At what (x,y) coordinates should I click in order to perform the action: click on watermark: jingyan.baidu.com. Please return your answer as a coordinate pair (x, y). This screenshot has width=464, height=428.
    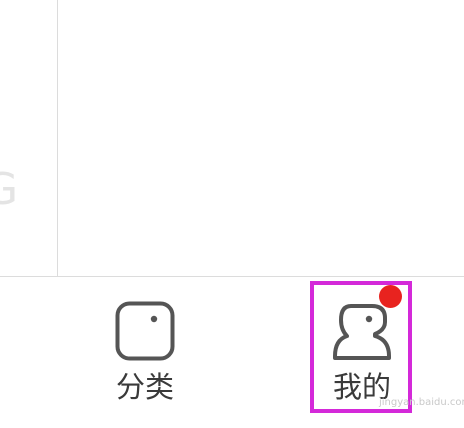
    Looking at the image, I should click on (421, 402).